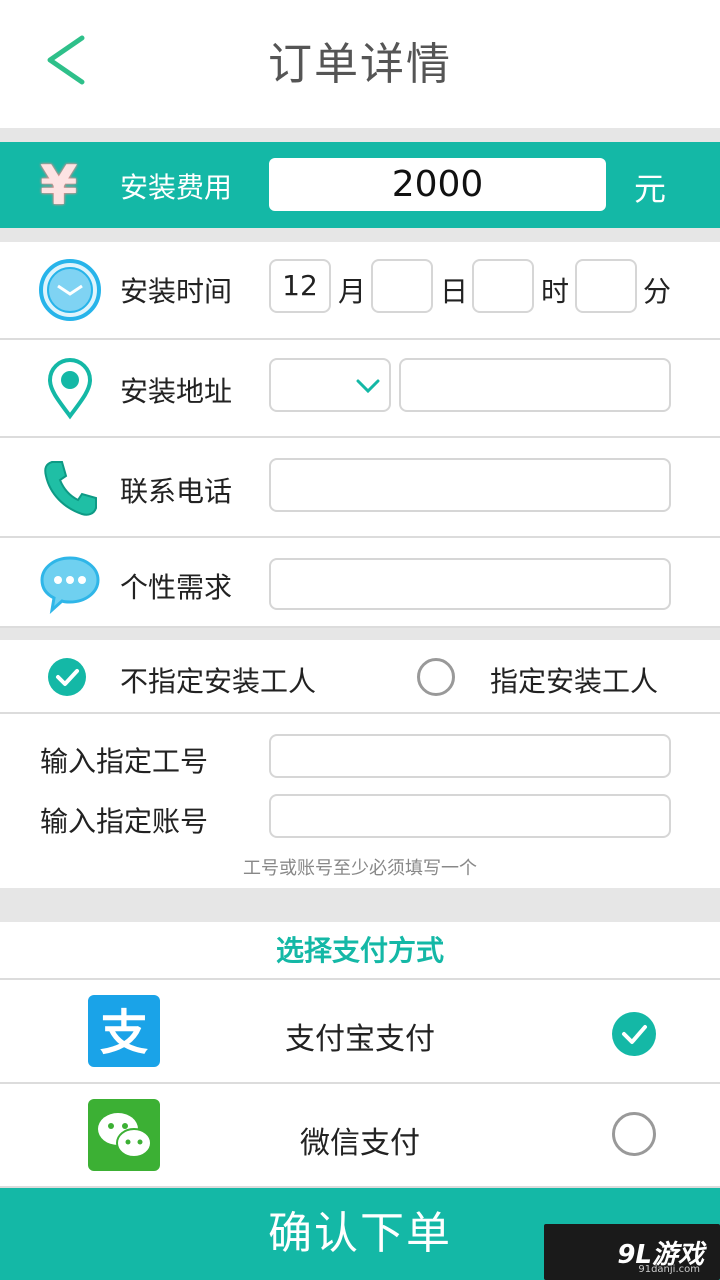 The height and width of the screenshot is (1280, 720). I want to click on check-icon, so click(67, 677).